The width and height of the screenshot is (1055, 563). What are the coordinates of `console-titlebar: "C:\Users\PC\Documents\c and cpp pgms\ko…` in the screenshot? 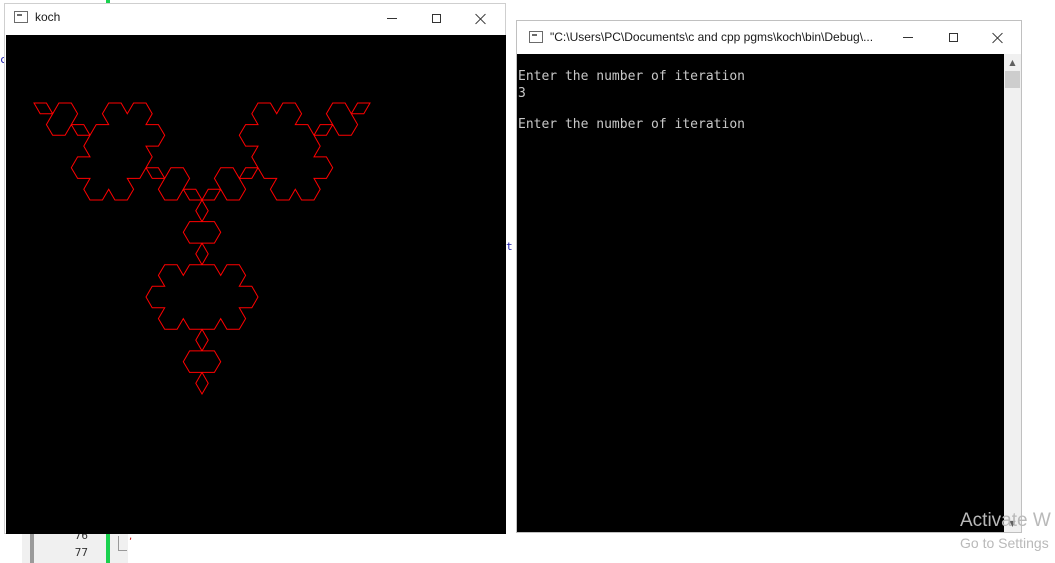 It's located at (769, 37).